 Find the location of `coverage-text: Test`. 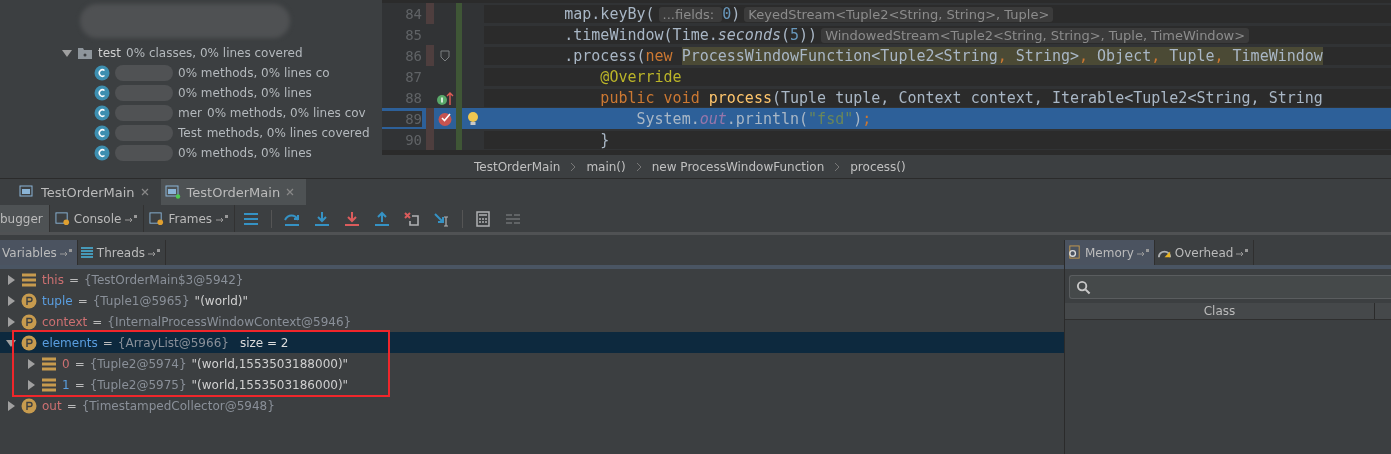

coverage-text: Test is located at coordinates (190, 133).